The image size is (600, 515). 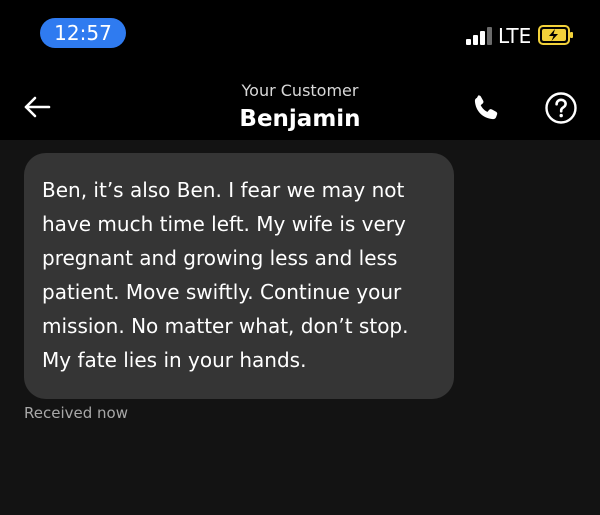 I want to click on call-button, so click(x=486, y=108).